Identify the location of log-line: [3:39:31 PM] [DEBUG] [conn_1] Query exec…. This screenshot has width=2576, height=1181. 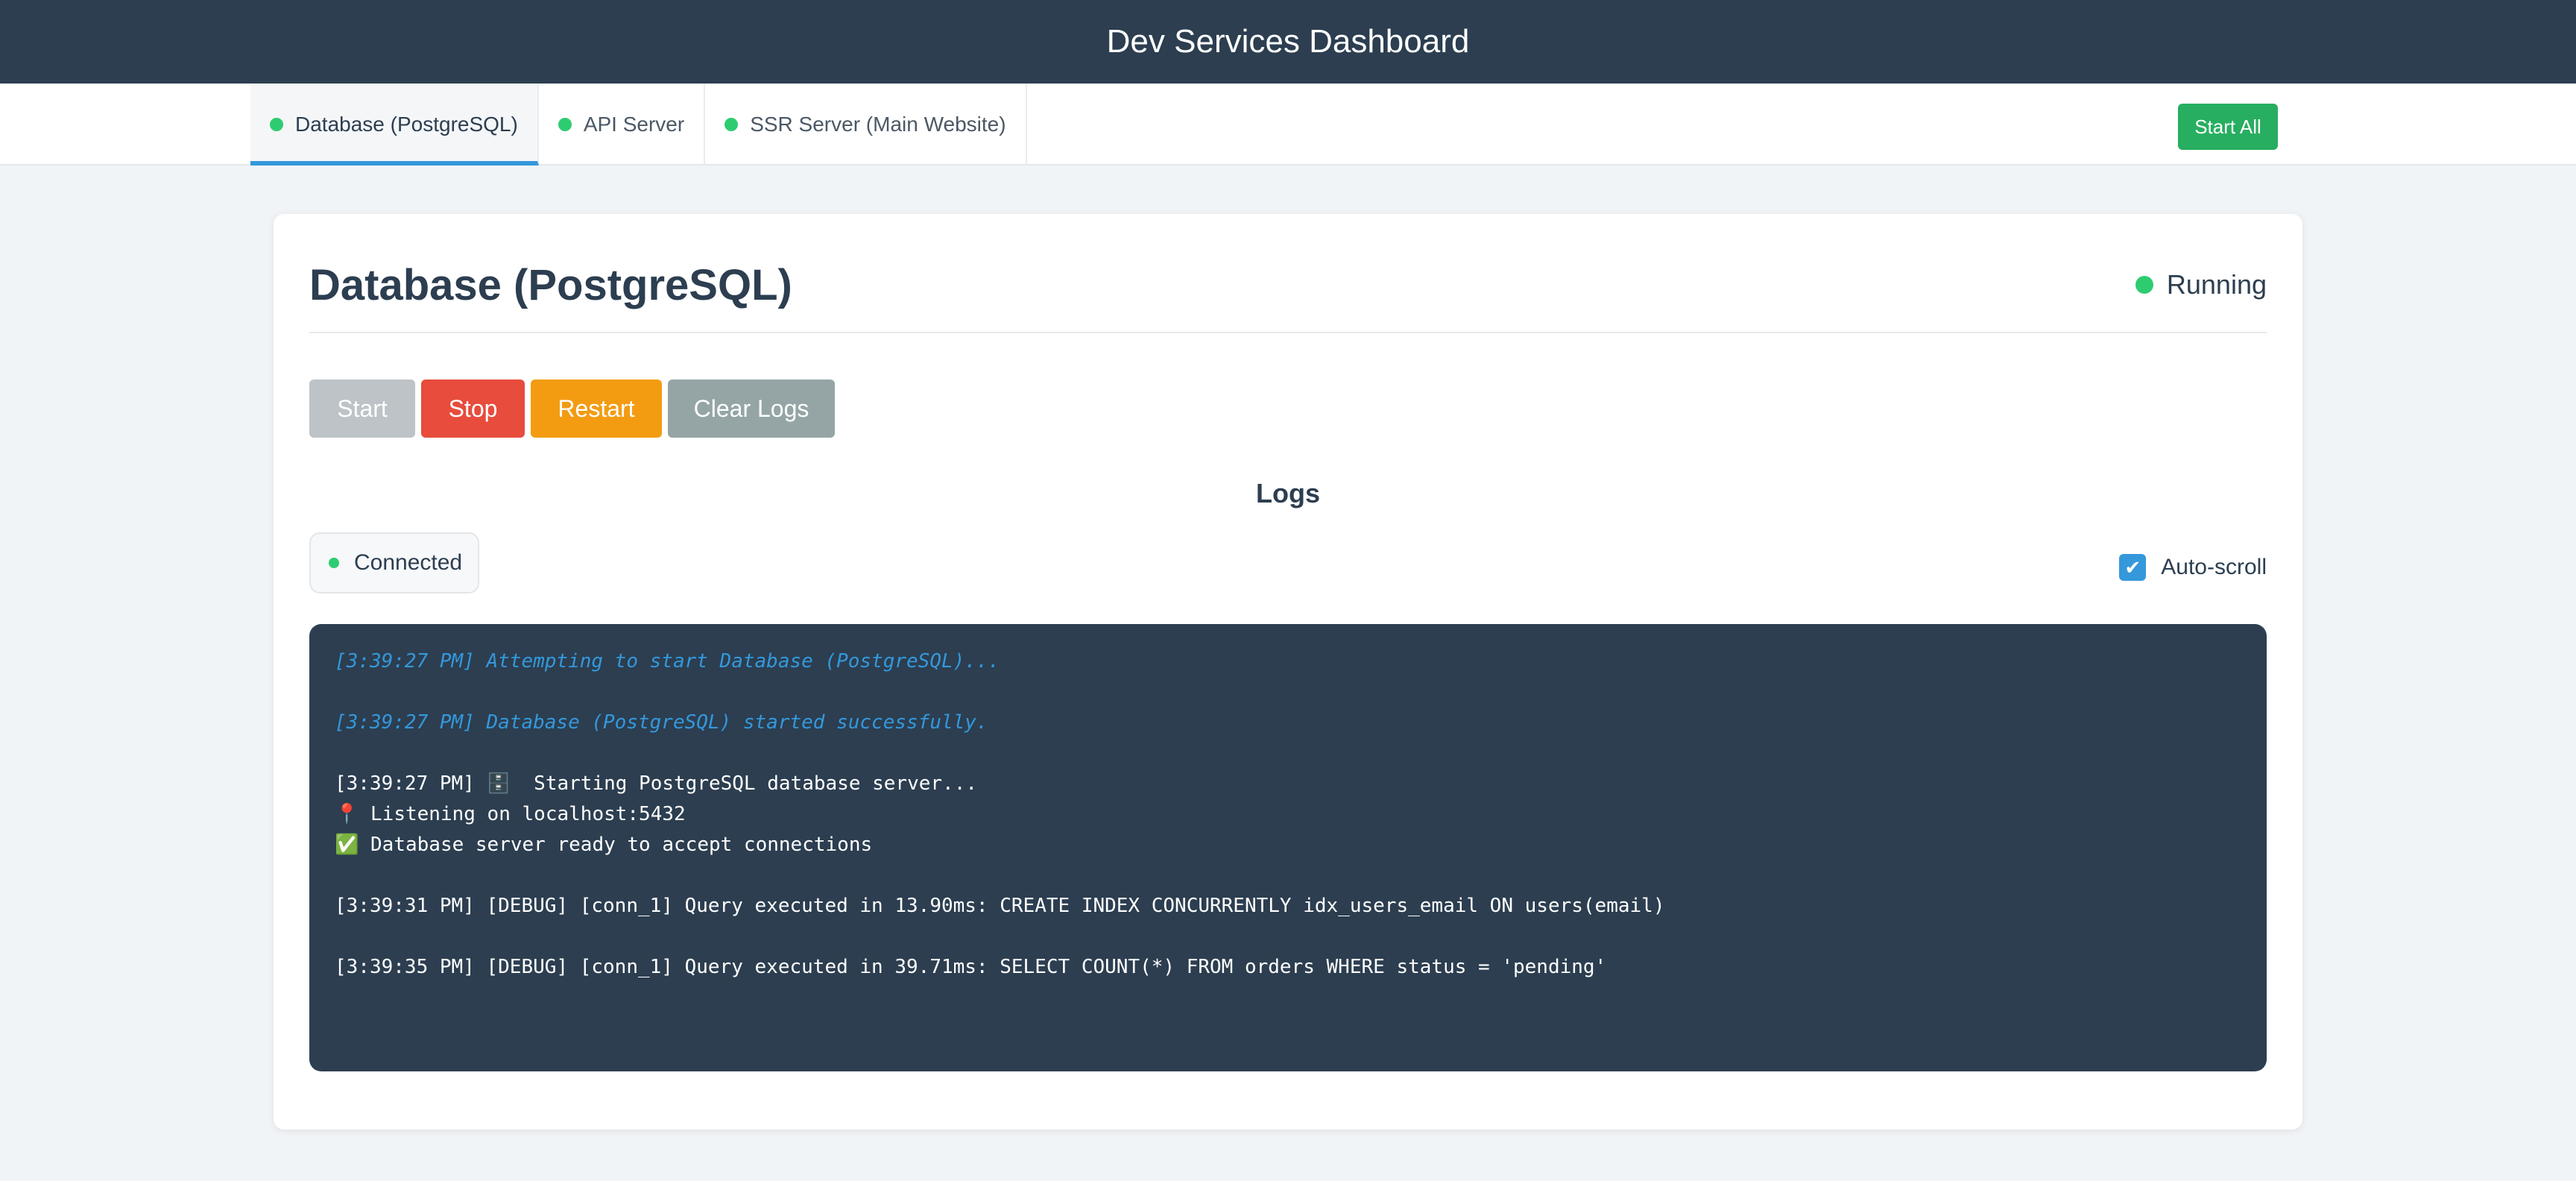
(1000, 906).